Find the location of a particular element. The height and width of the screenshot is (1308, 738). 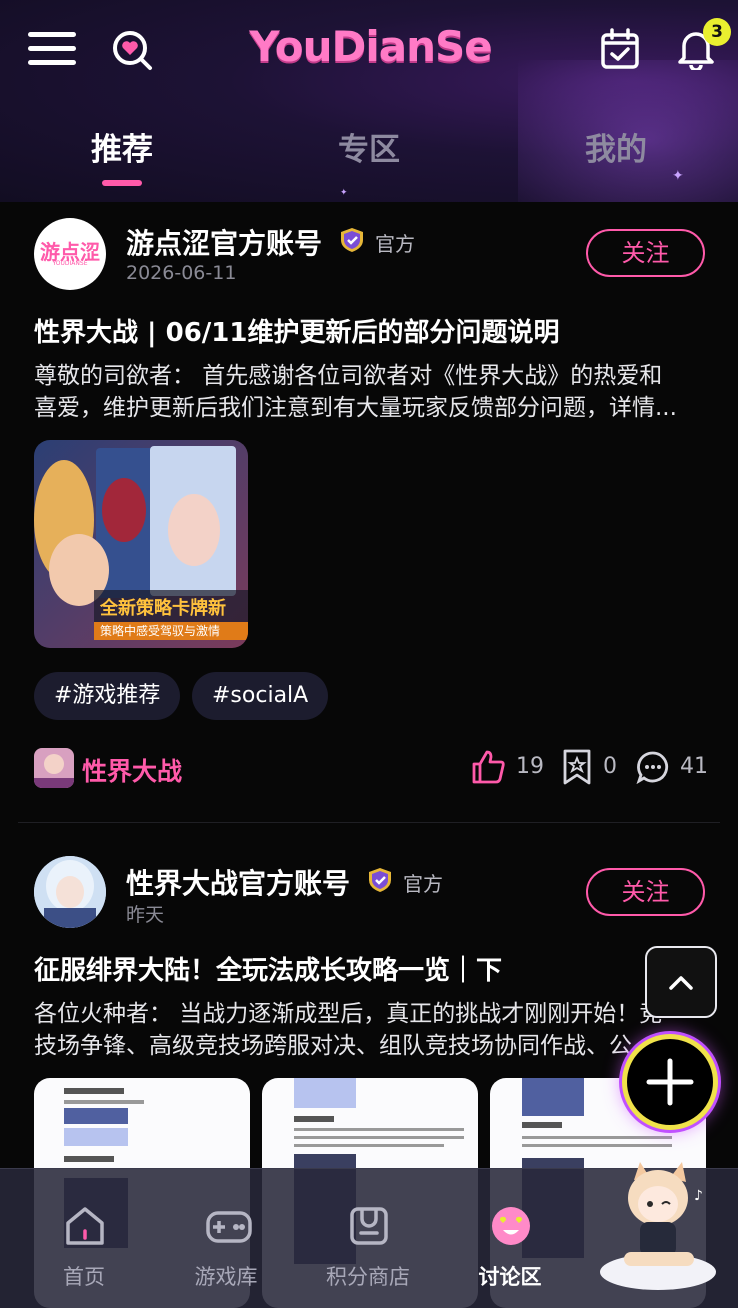

avatar-logo-subtext: YOUDIANSE is located at coordinates (70, 263).